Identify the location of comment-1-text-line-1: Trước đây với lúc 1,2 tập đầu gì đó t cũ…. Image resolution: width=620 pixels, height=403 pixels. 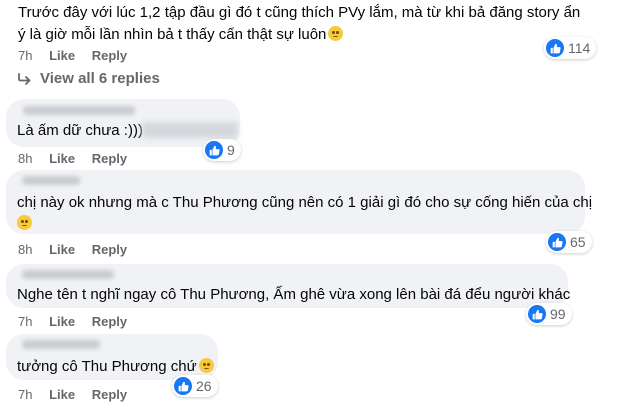
(299, 12).